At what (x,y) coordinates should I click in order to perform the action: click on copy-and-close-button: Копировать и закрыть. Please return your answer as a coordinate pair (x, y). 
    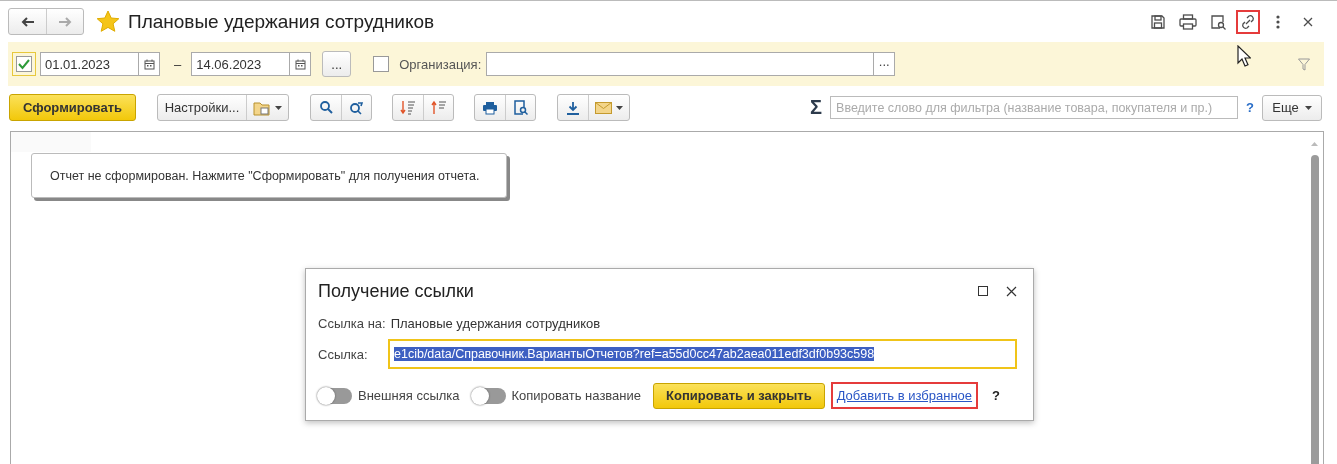
    Looking at the image, I should click on (739, 395).